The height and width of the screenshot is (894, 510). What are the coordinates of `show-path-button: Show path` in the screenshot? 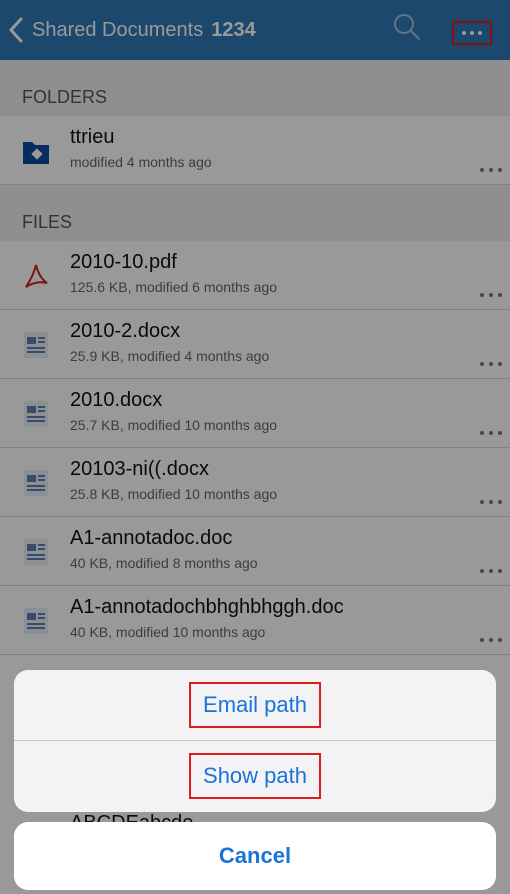 It's located at (255, 776).